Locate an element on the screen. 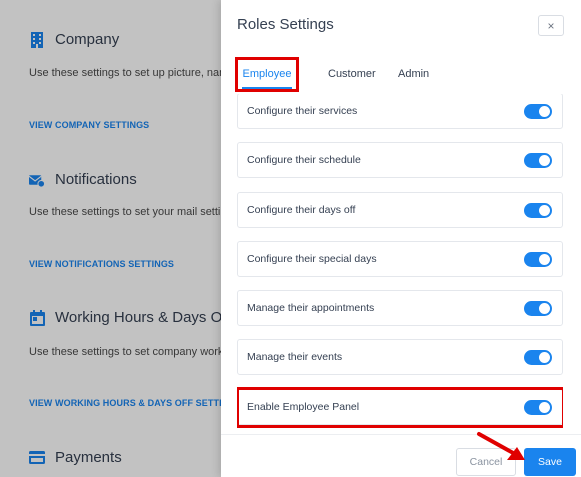 This screenshot has height=477, width=581. tab-customer-label: Customer is located at coordinates (352, 74).